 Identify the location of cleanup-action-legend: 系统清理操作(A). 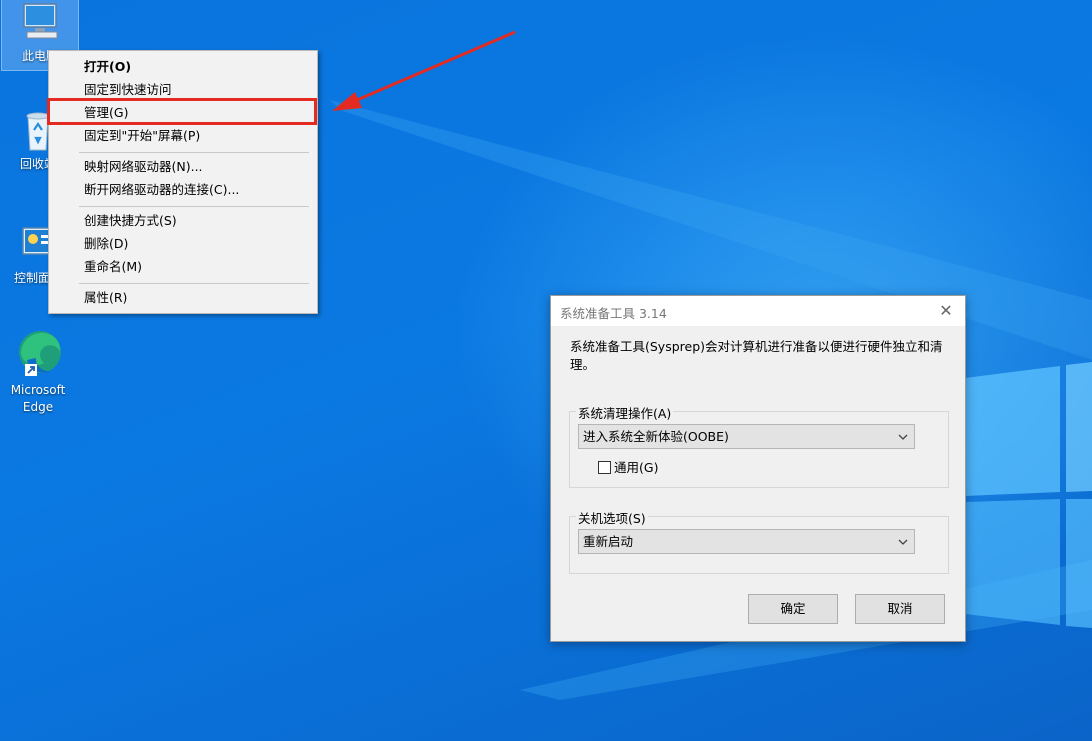
(625, 412).